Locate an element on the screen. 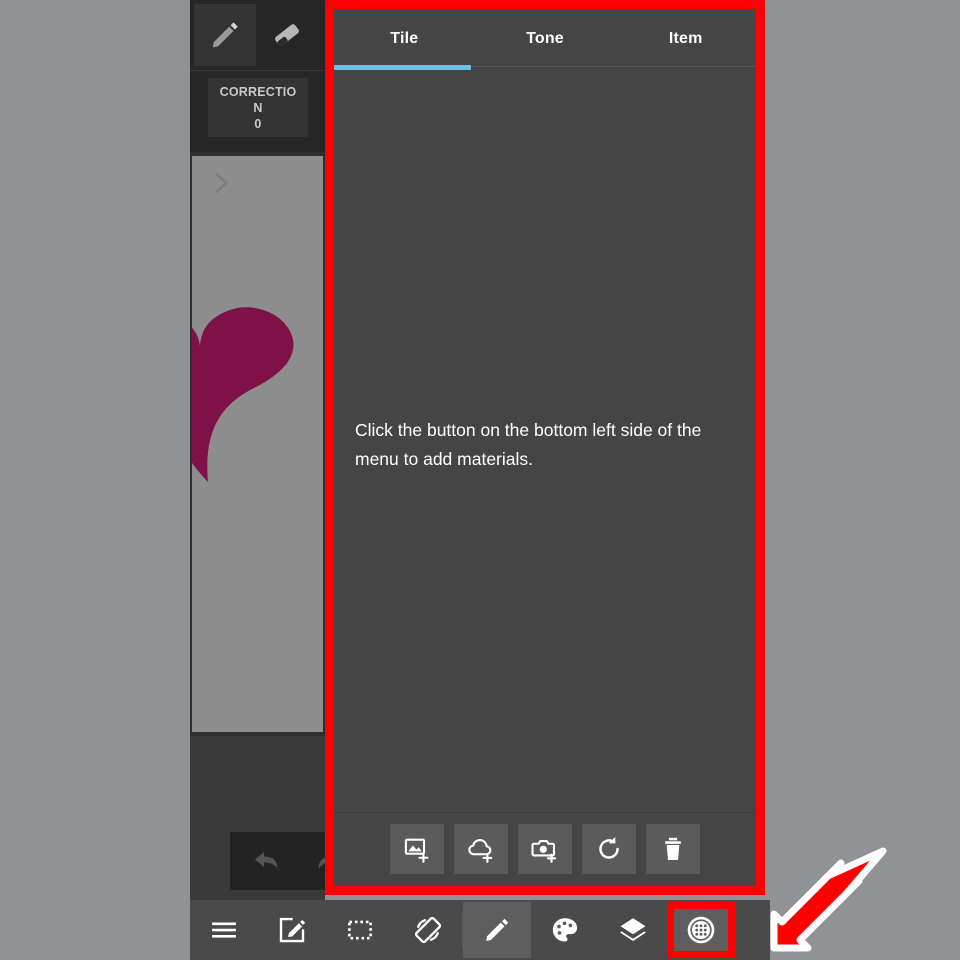 This screenshot has width=960, height=960. trash-icon is located at coordinates (673, 849).